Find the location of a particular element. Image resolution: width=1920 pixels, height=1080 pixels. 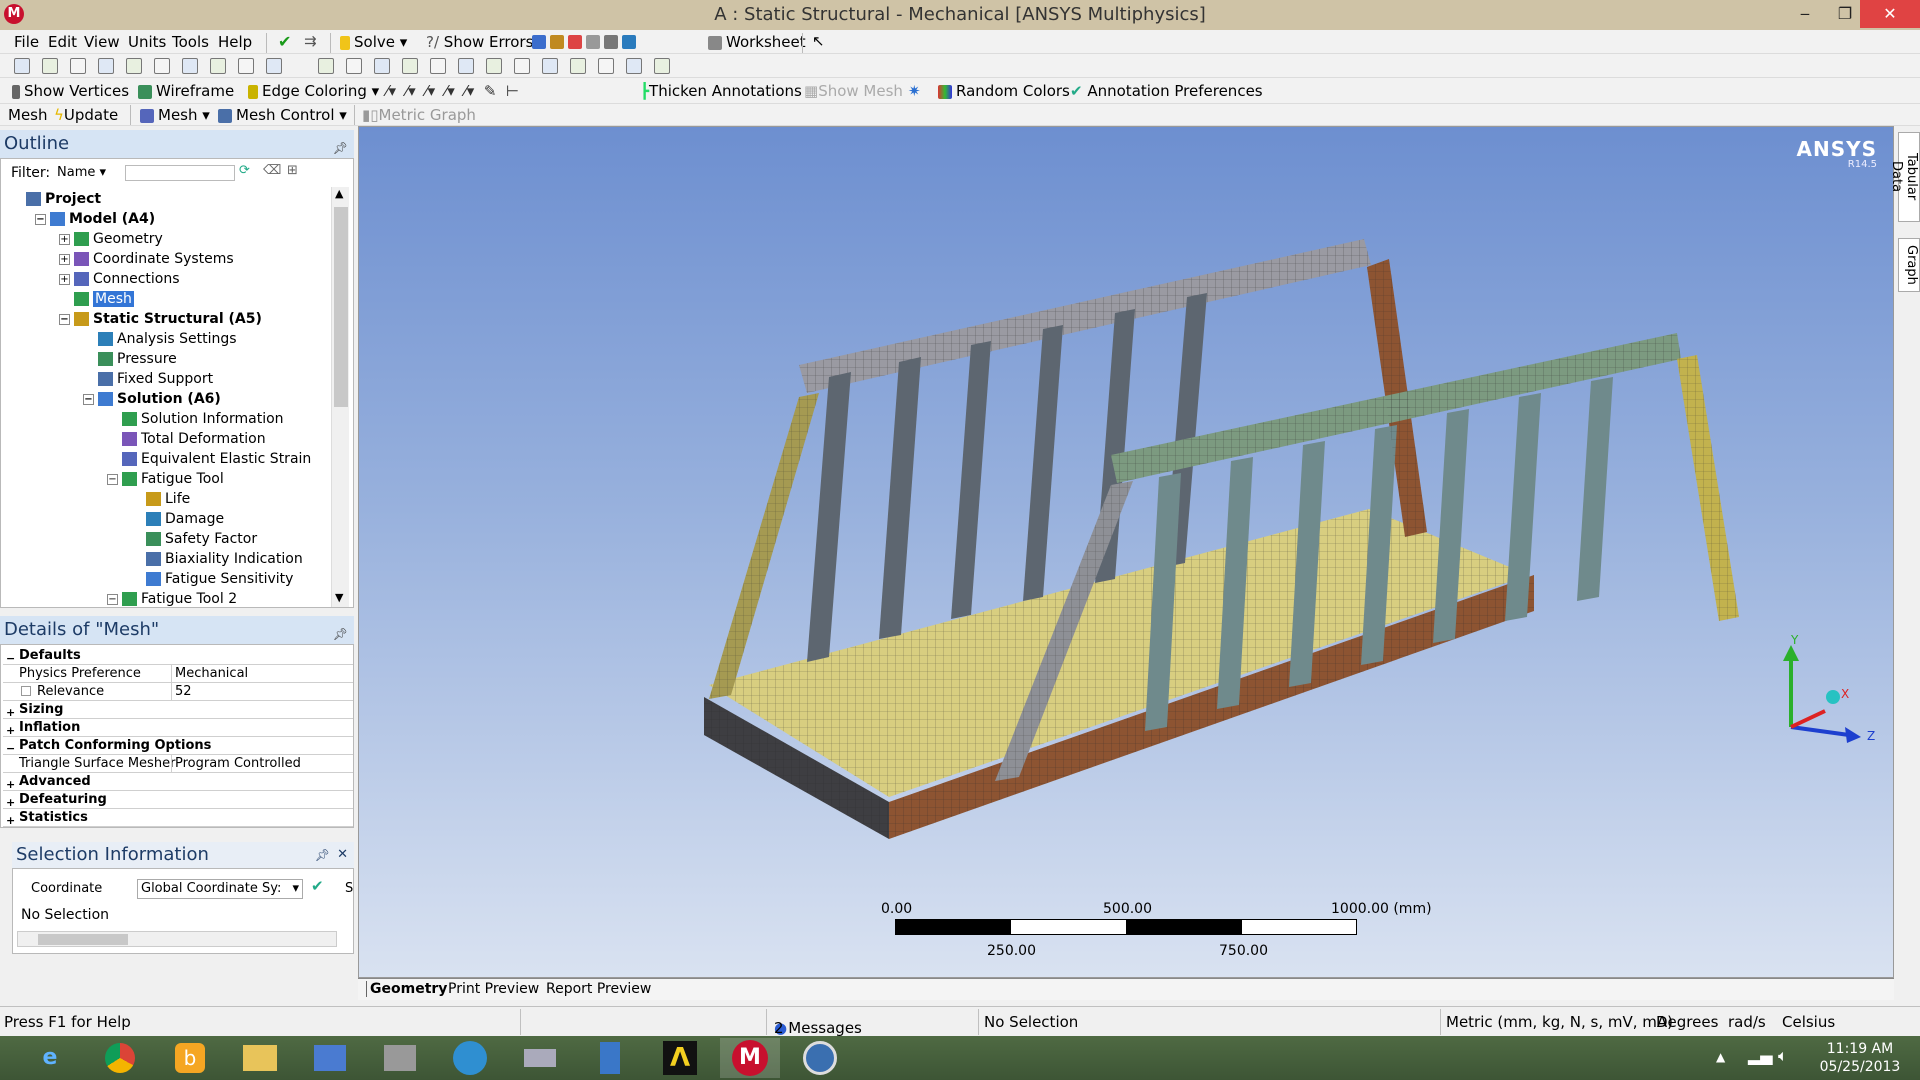

arrow-icon is located at coordinates (134, 66).